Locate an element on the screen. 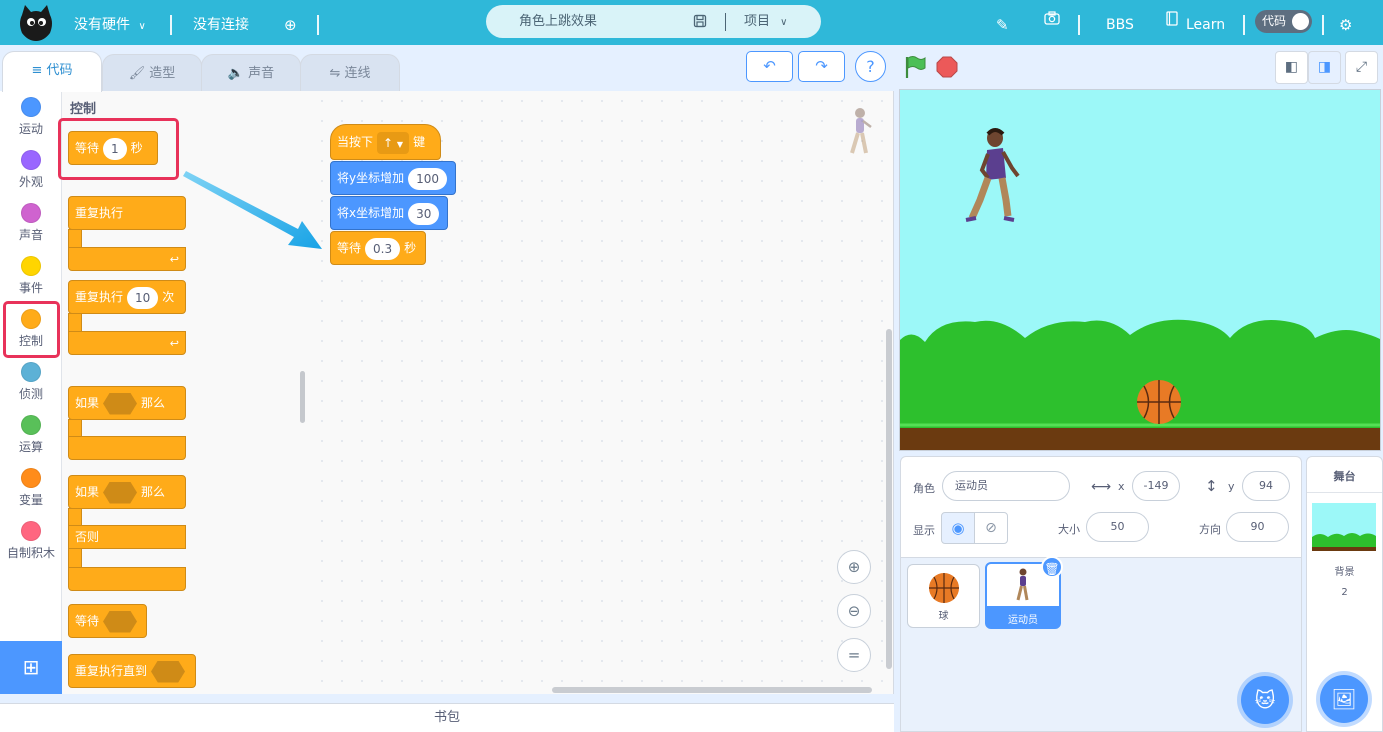 The image size is (1383, 732). code-mode-toggle: 代码 is located at coordinates (1283, 21).